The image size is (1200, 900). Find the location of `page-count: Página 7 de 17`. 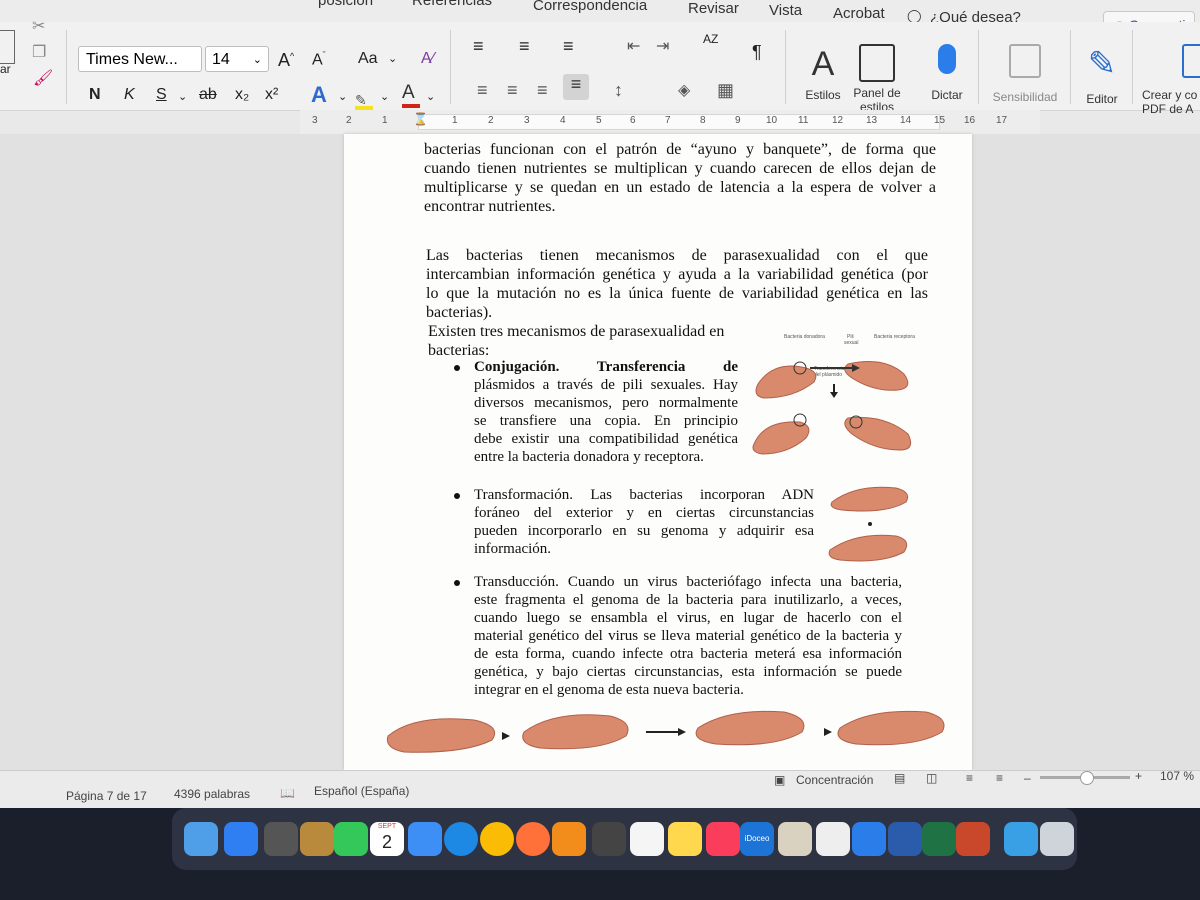

page-count: Página 7 de 17 is located at coordinates (106, 796).